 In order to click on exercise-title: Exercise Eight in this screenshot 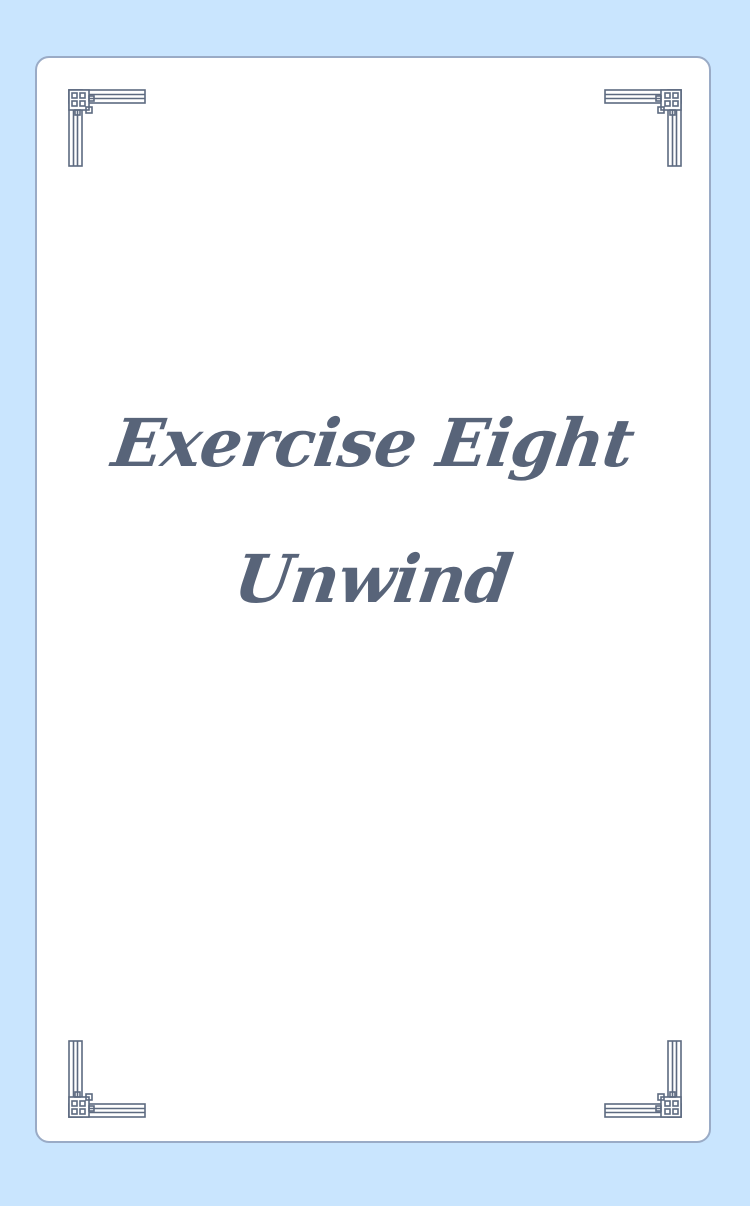, I will do `click(373, 443)`.